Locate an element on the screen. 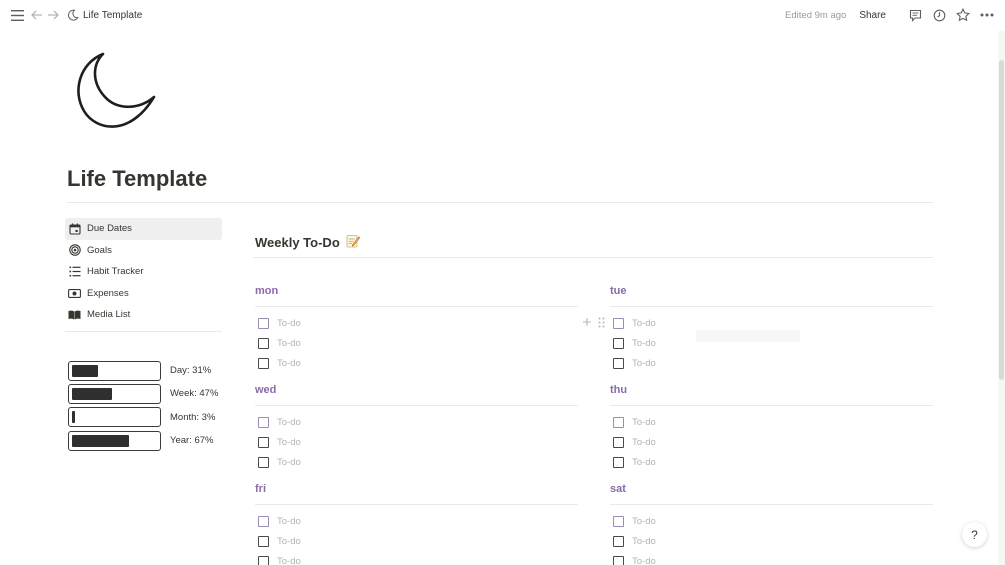 This screenshot has height=565, width=1005. day-heading: sat is located at coordinates (771, 490).